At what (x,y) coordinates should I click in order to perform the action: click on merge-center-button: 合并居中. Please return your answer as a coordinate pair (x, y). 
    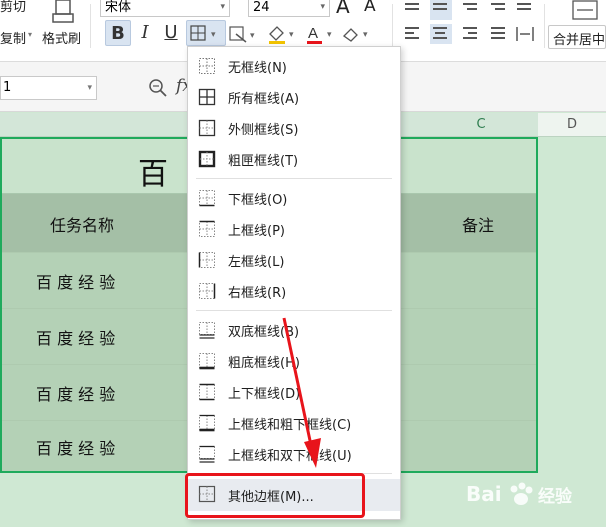
    Looking at the image, I should click on (577, 37).